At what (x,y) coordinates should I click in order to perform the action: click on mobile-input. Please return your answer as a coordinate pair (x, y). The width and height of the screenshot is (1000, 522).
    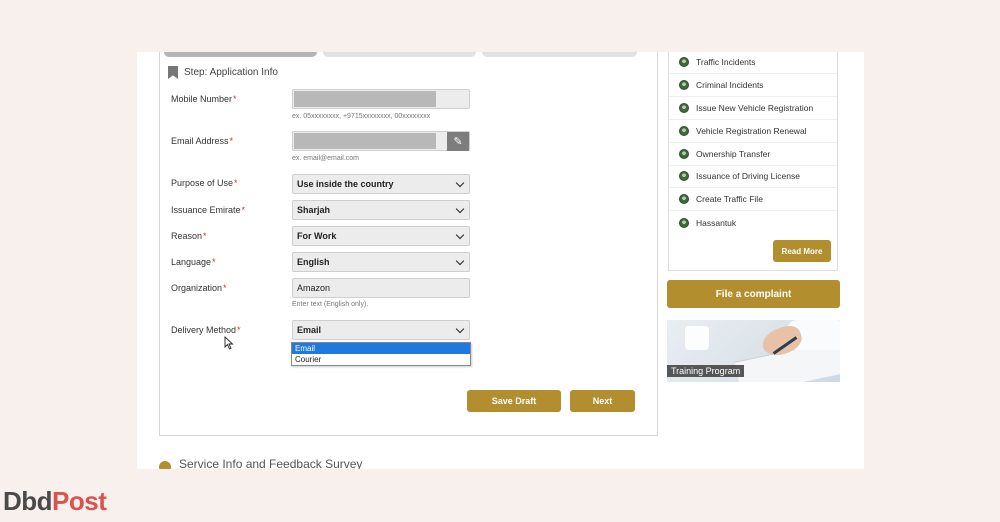
    Looking at the image, I should click on (381, 99).